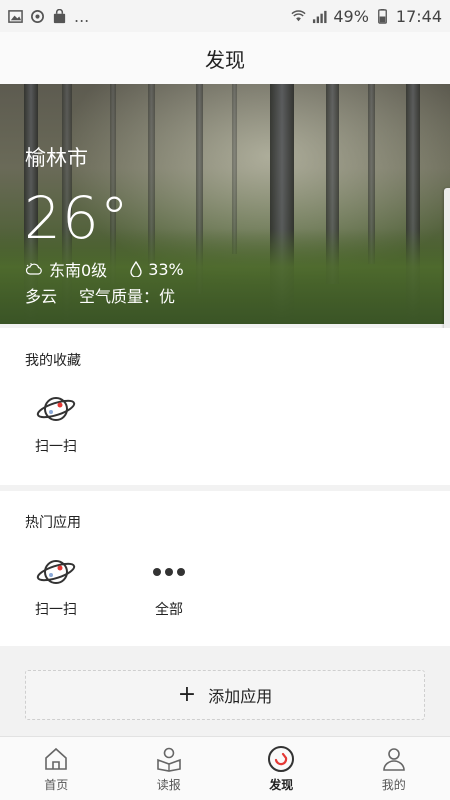 This screenshot has height=800, width=450. What do you see at coordinates (33, 269) in the screenshot?
I see `cloudy-icon` at bounding box center [33, 269].